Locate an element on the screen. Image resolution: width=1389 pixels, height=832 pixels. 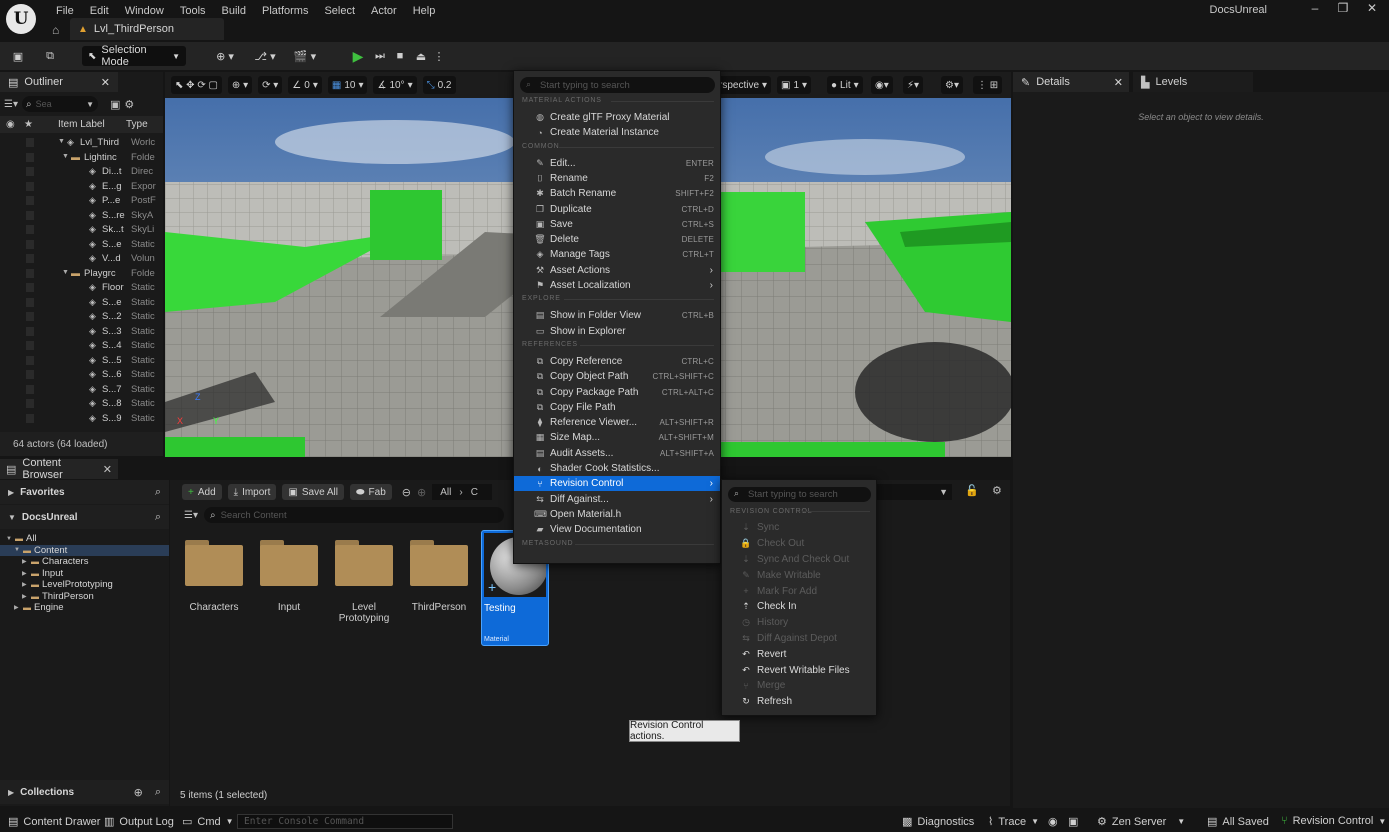
outliner-search: ⌕ Sea ▼ is located at coordinates (59, 104).